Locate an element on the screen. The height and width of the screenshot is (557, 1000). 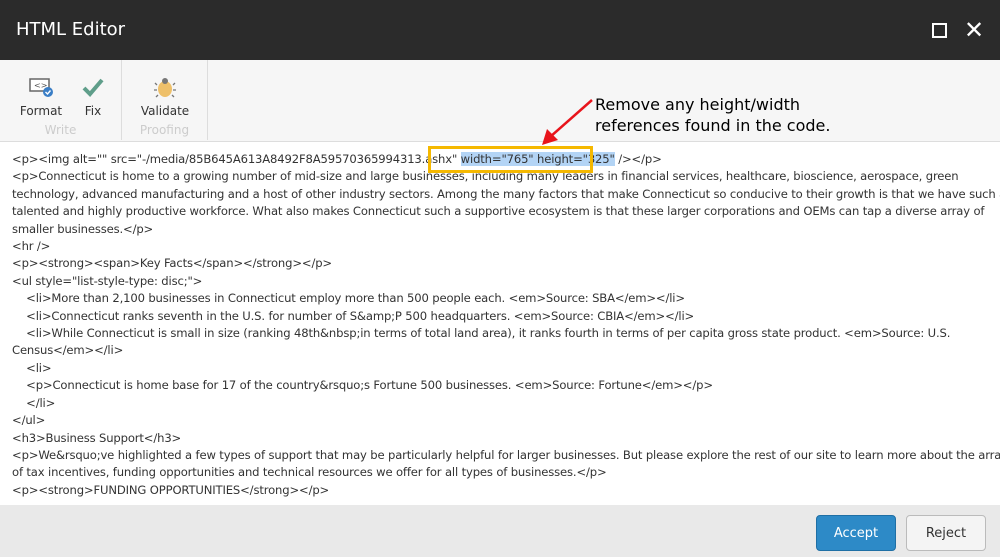
validate-button: Validate is located at coordinates (165, 96).